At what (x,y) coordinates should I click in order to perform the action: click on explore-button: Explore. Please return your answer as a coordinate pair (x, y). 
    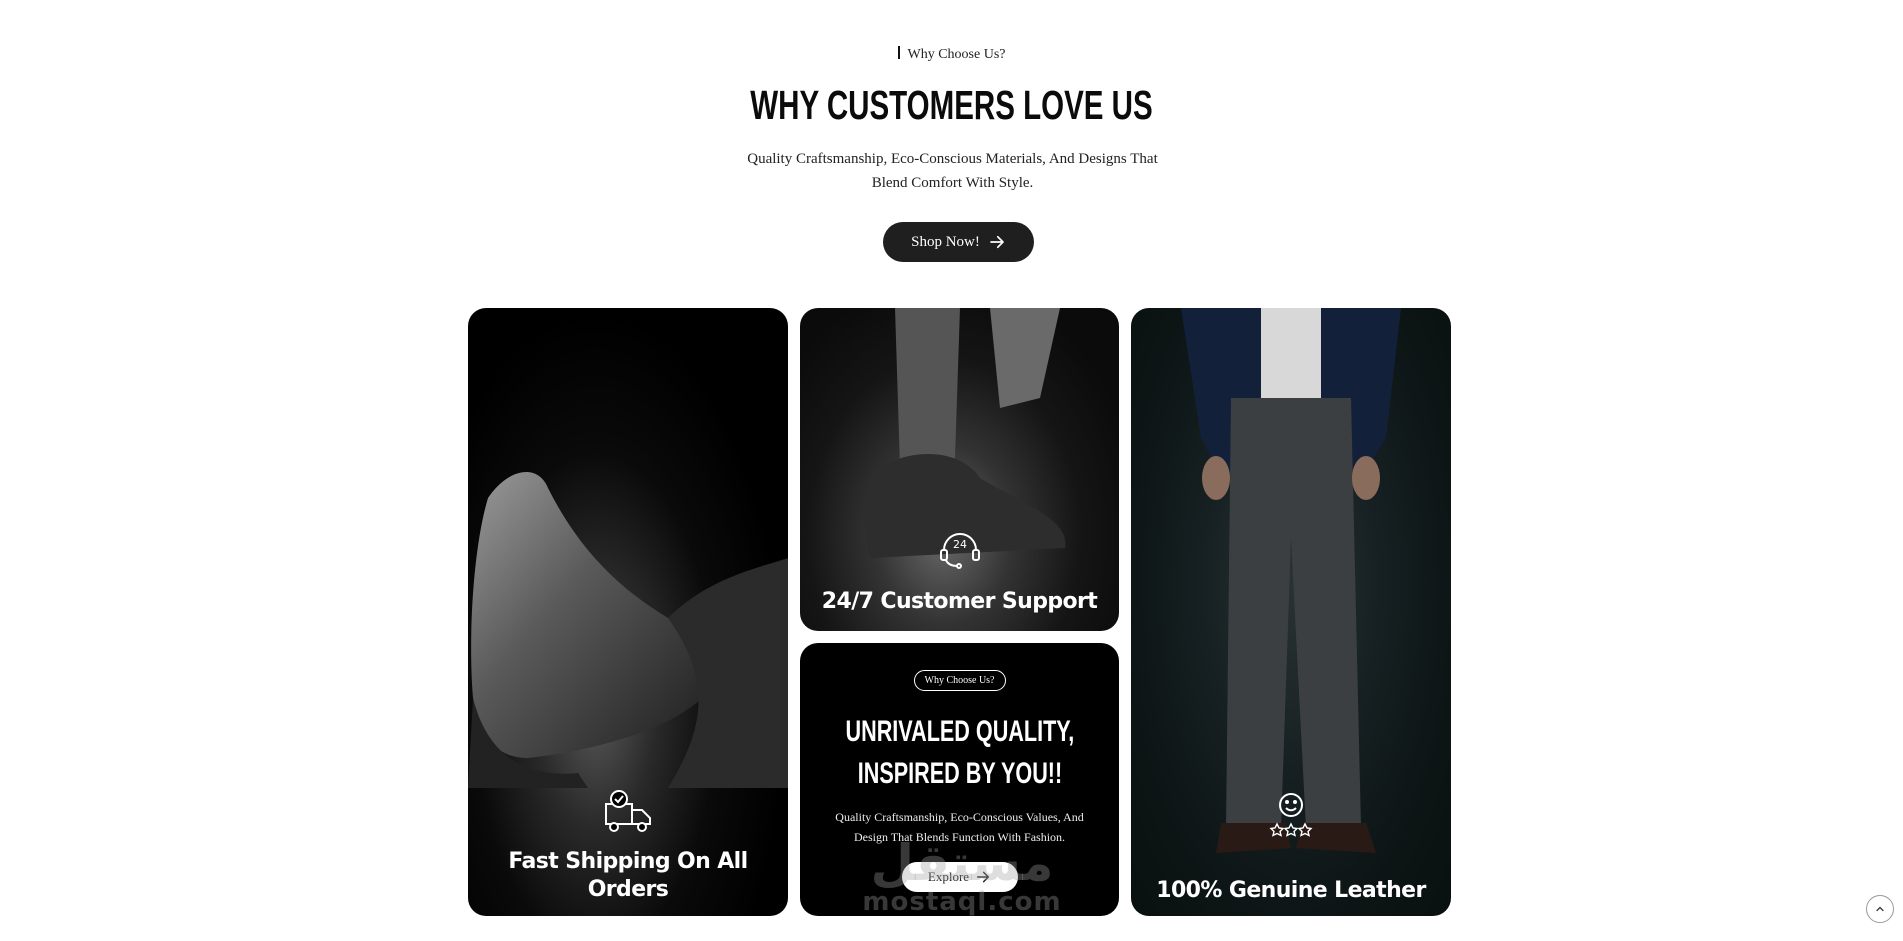
    Looking at the image, I should click on (959, 877).